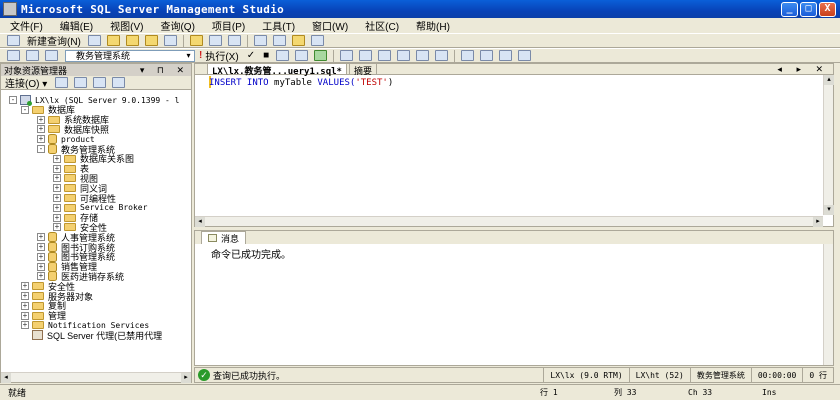  I want to click on change-connection-icon, so click(51, 55).